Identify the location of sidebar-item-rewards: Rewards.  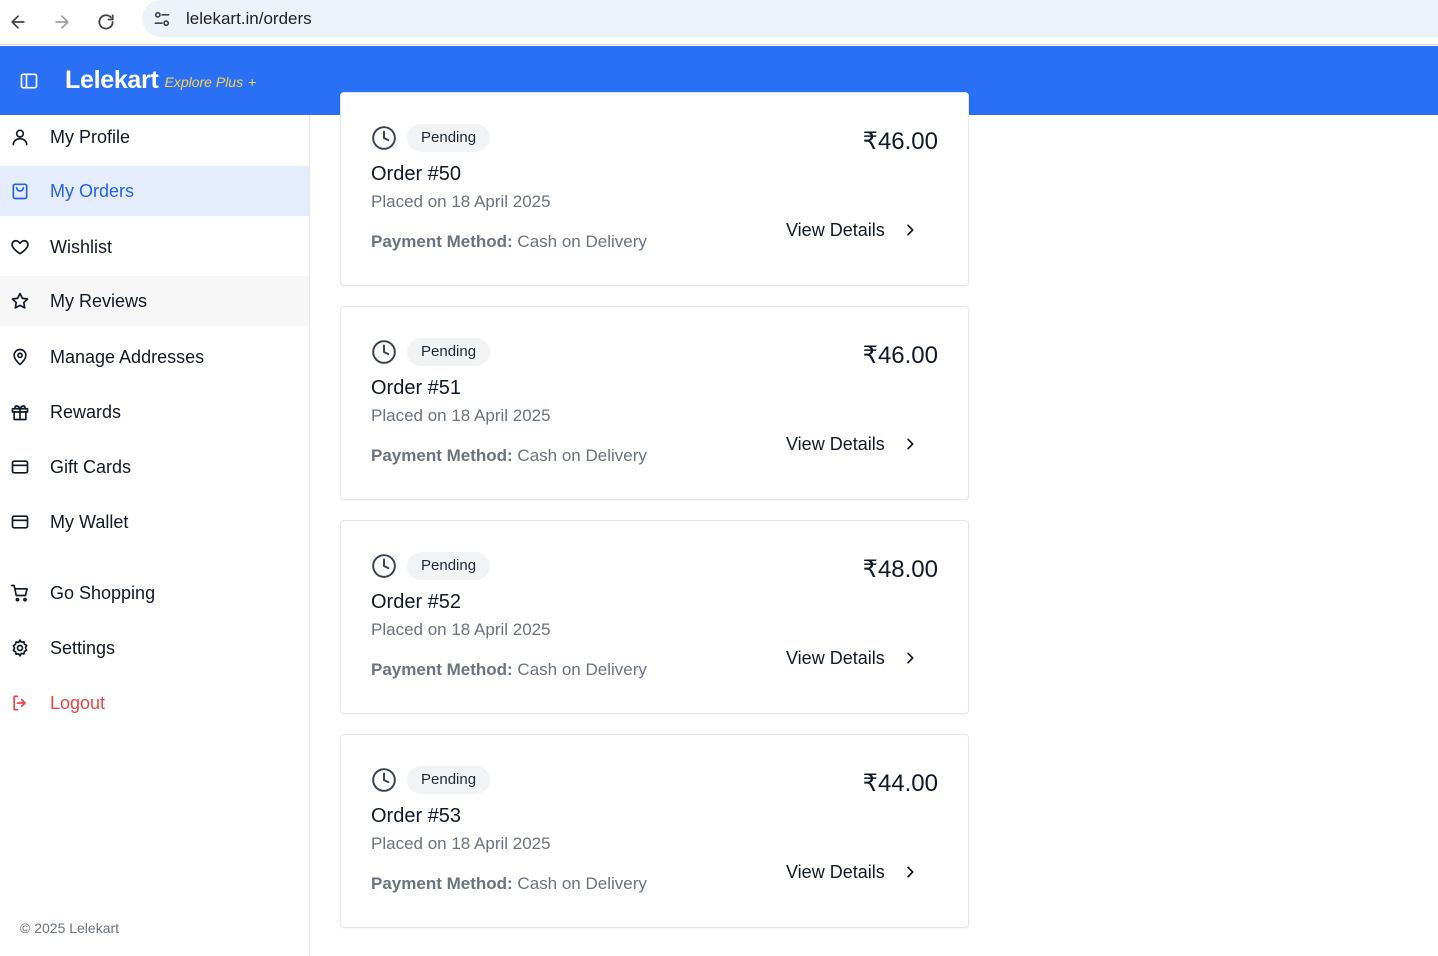
(154, 412).